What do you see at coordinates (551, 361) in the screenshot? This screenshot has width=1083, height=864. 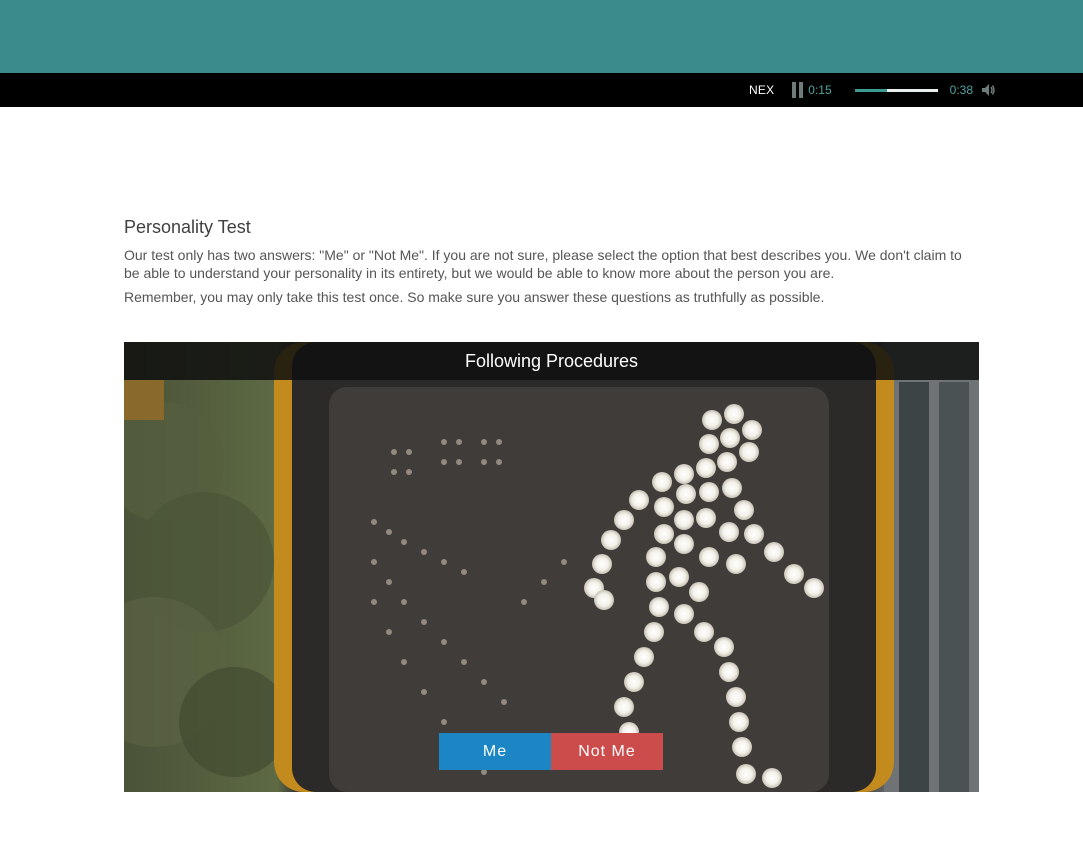 I see `question-title: Following Procedures` at bounding box center [551, 361].